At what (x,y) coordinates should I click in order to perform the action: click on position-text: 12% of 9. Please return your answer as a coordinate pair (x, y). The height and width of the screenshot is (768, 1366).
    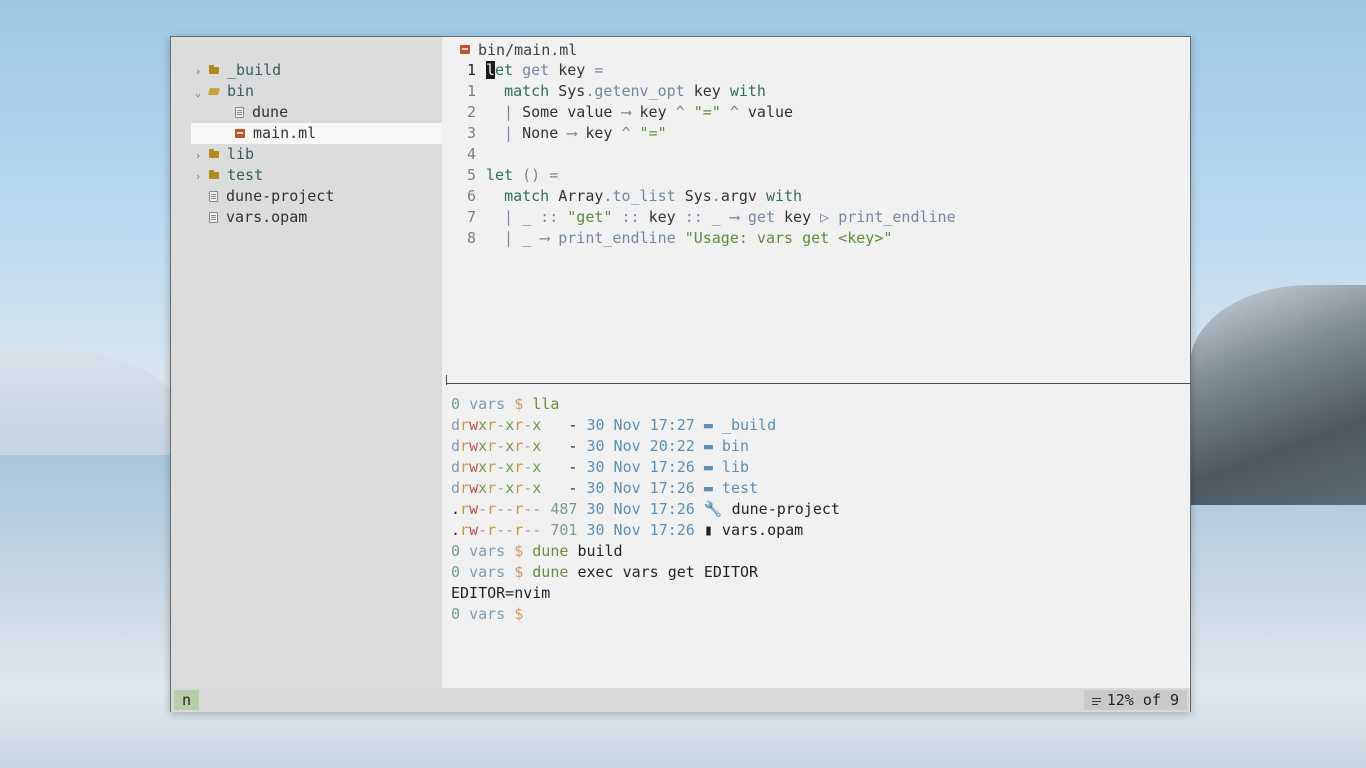
    Looking at the image, I should click on (1142, 700).